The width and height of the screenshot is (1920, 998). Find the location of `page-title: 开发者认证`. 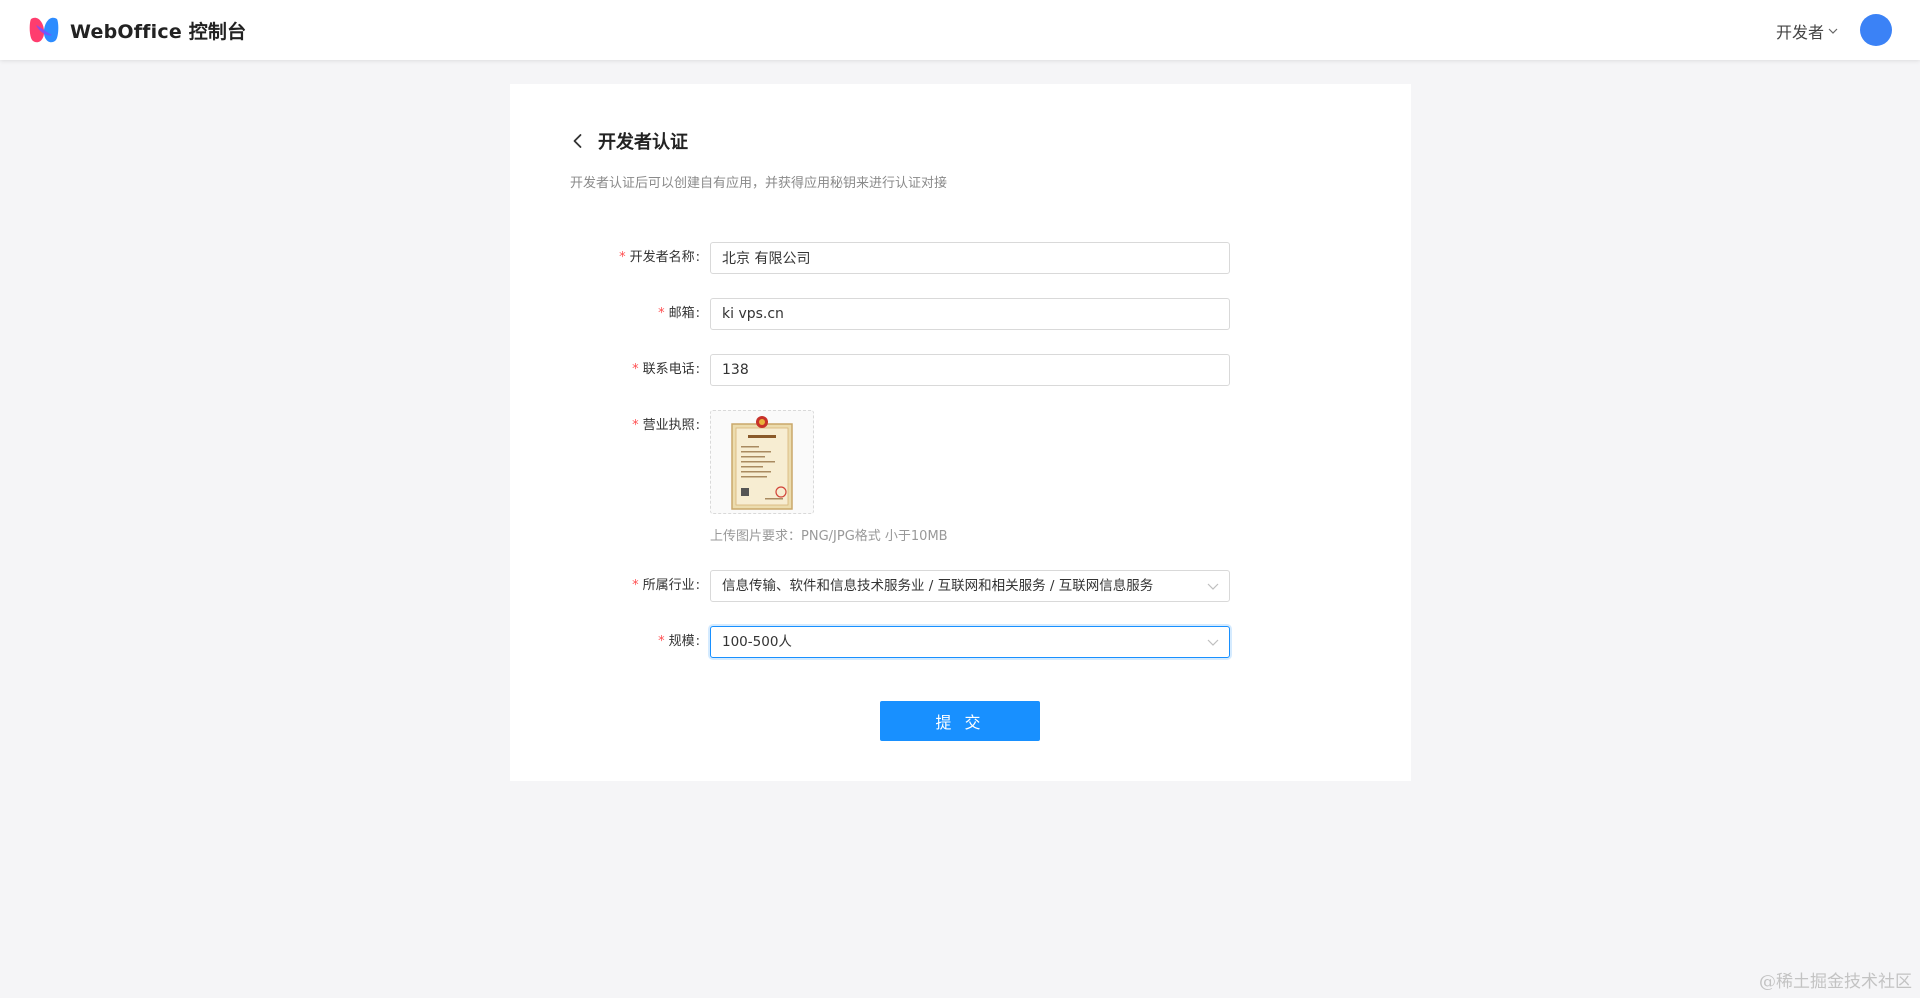

page-title: 开发者认证 is located at coordinates (643, 142).